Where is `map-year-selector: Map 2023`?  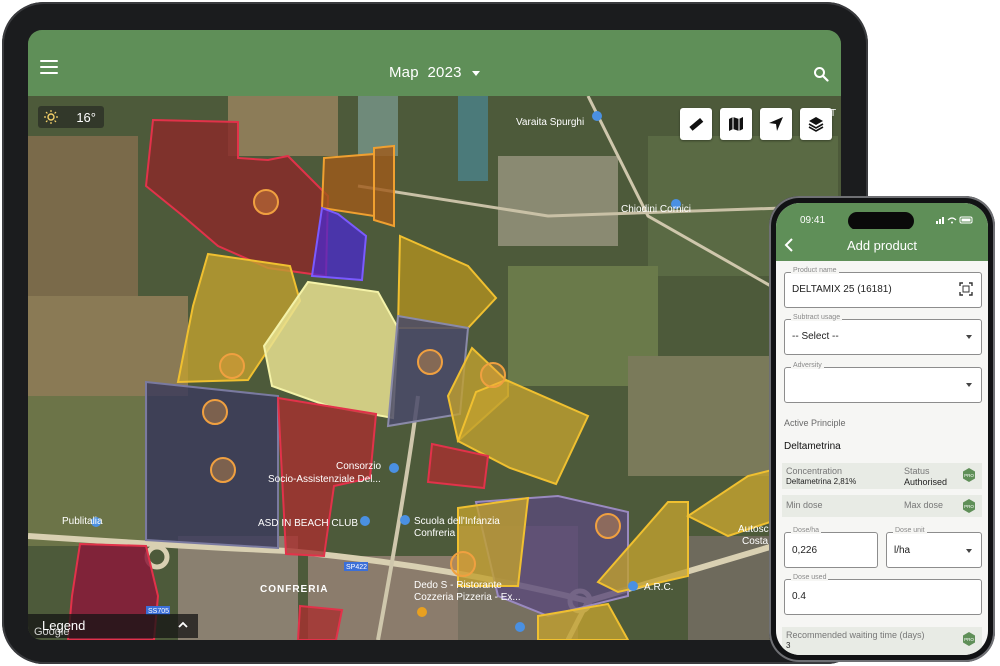
map-year-selector: Map 2023 is located at coordinates (434, 72).